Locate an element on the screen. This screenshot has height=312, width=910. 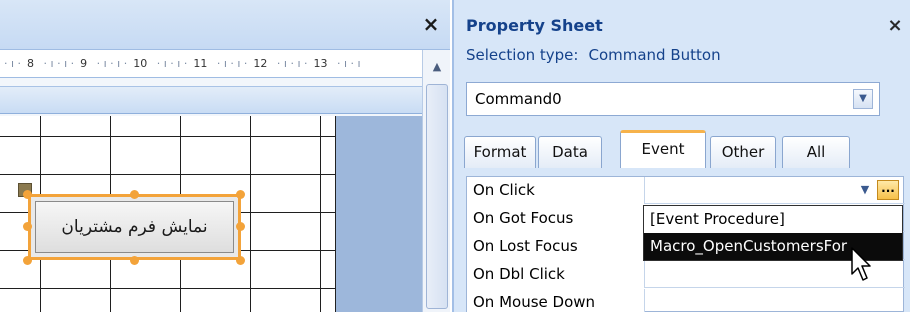
object-select: Command0 ▼ is located at coordinates (673, 99).